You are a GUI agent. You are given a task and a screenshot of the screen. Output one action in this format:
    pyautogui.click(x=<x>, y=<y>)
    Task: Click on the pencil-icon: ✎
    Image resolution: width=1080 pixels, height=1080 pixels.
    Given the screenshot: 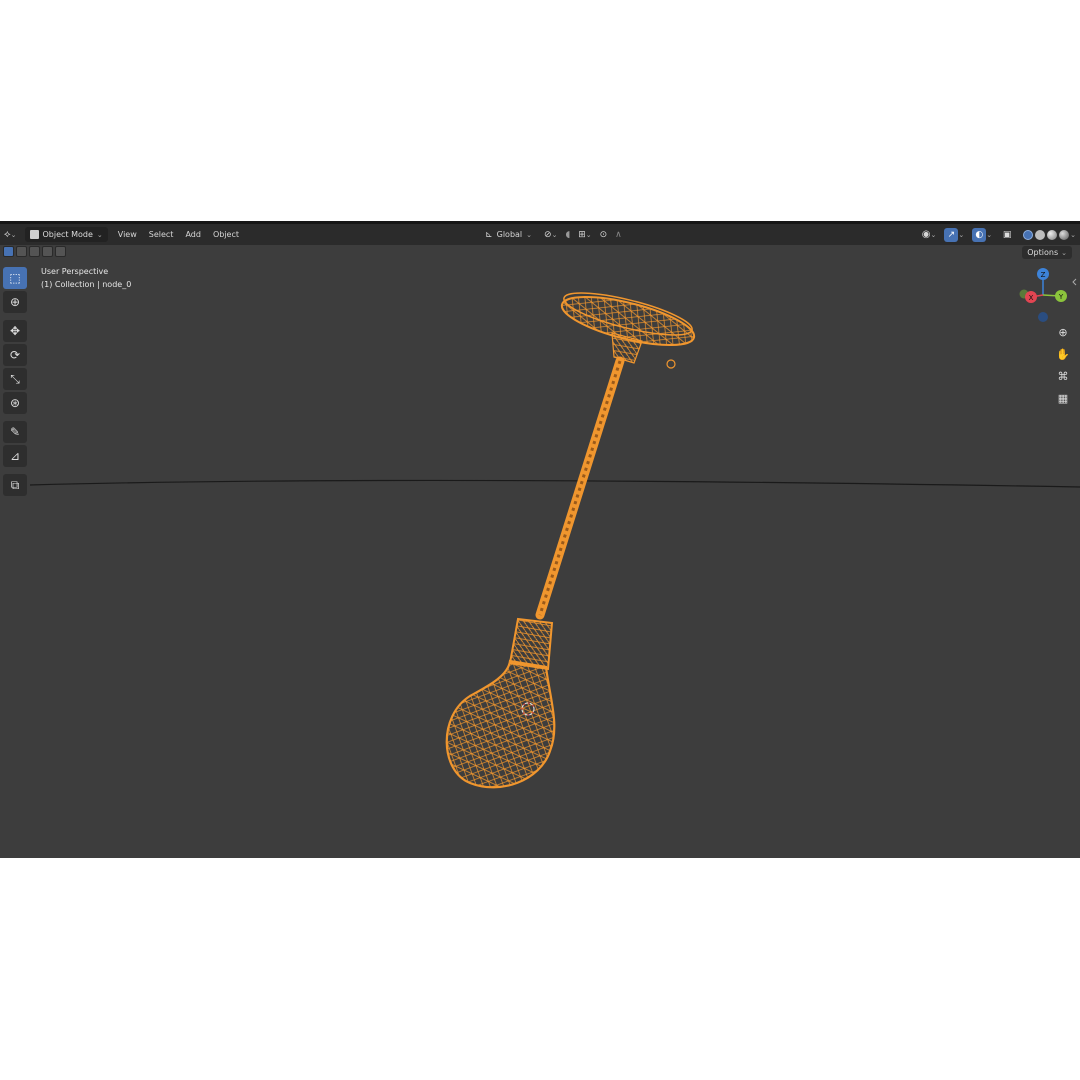 What is the action you would take?
    pyautogui.click(x=15, y=432)
    